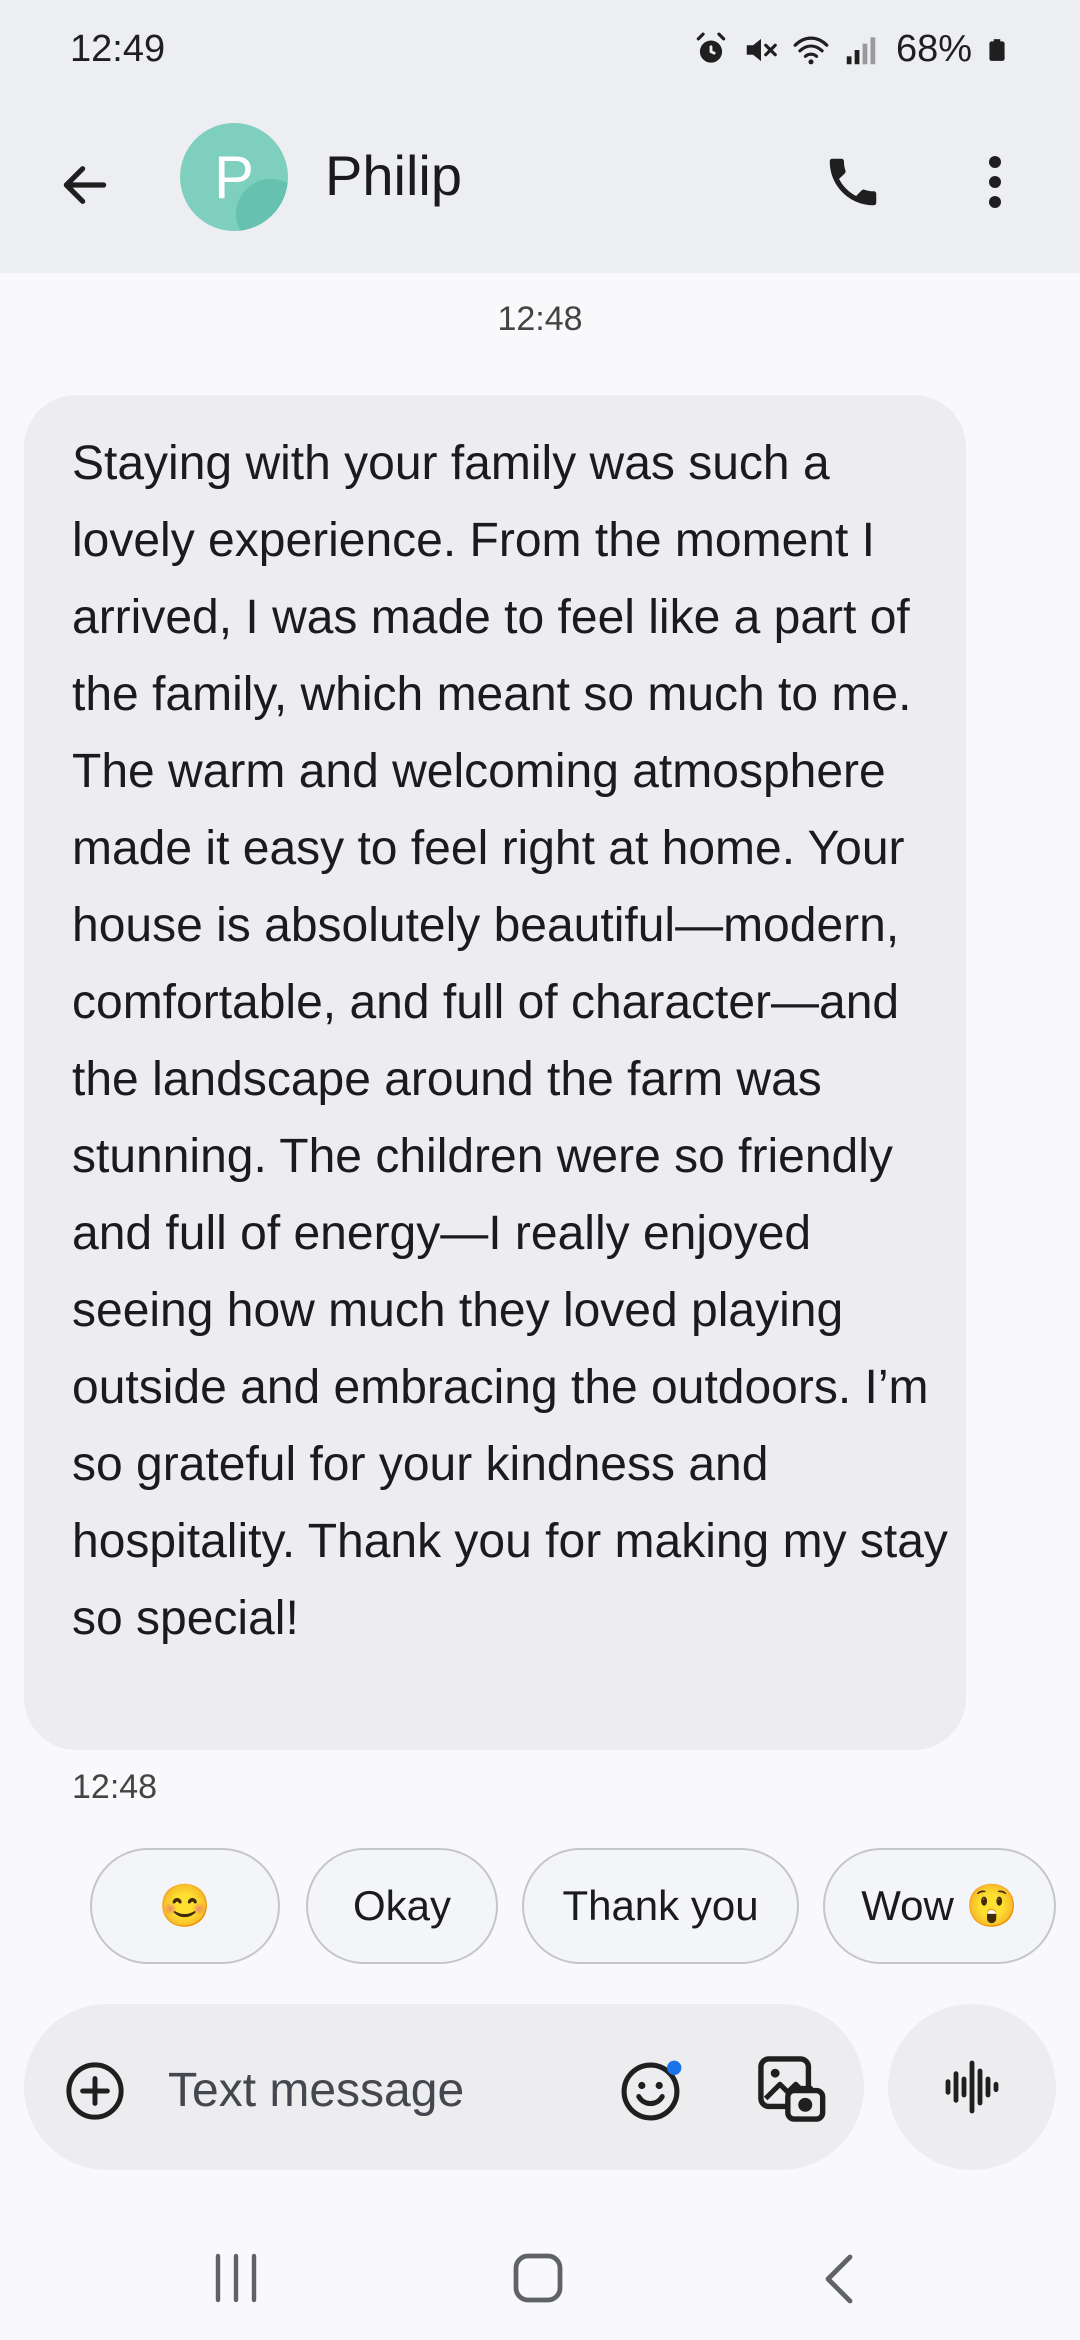 The width and height of the screenshot is (1080, 2340). I want to click on home-button, so click(538, 2278).